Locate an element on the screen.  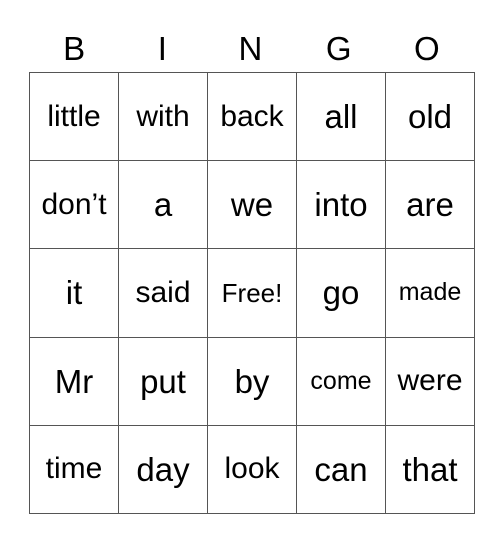
bingo-header: B I N G O is located at coordinates (250, 49).